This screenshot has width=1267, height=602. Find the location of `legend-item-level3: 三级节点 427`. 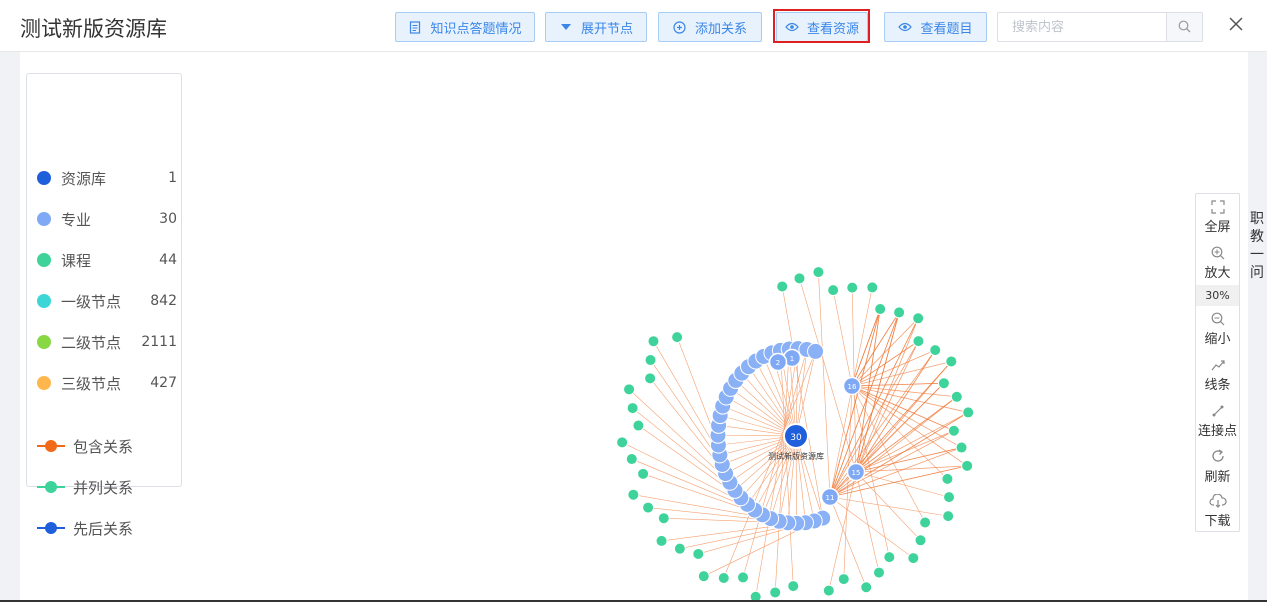

legend-item-level3: 三级节点 427 is located at coordinates (107, 383).